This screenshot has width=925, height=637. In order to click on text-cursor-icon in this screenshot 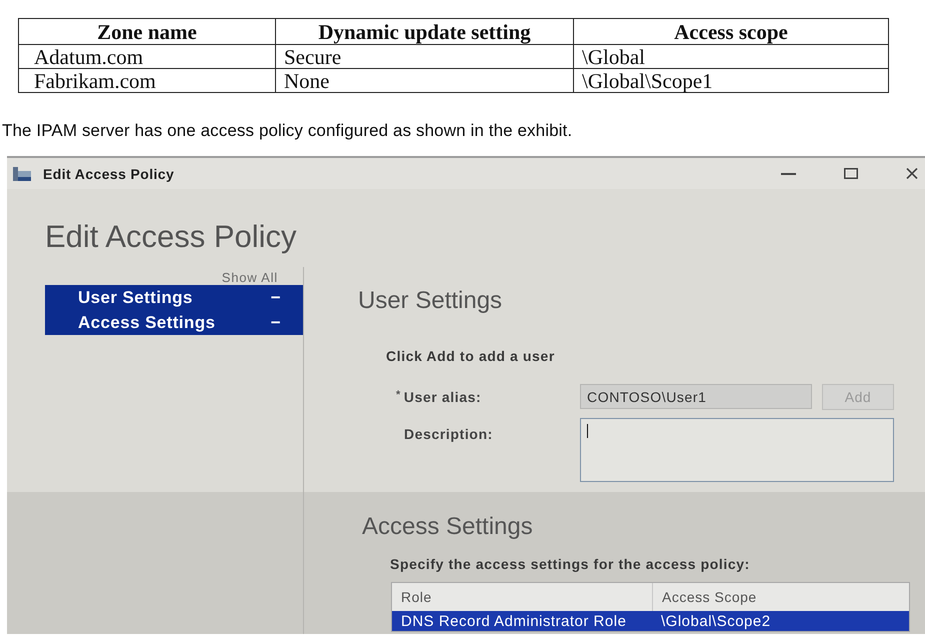, I will do `click(587, 431)`.